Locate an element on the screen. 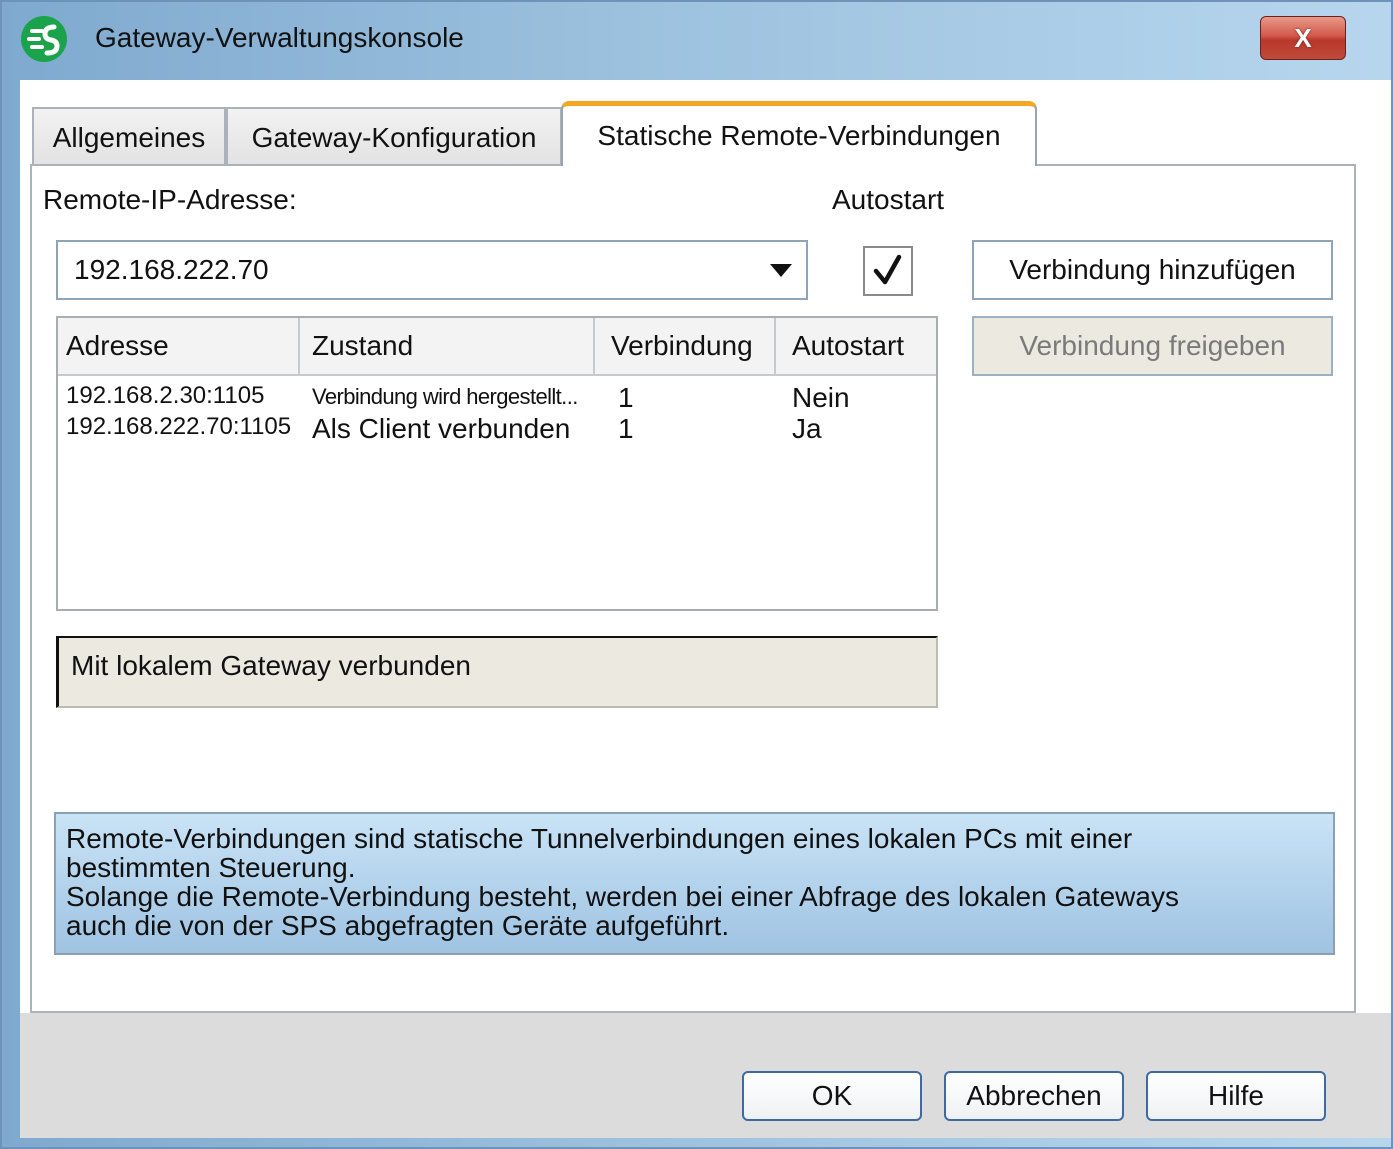 This screenshot has height=1149, width=1393. chevron-down-icon is located at coordinates (781, 270).